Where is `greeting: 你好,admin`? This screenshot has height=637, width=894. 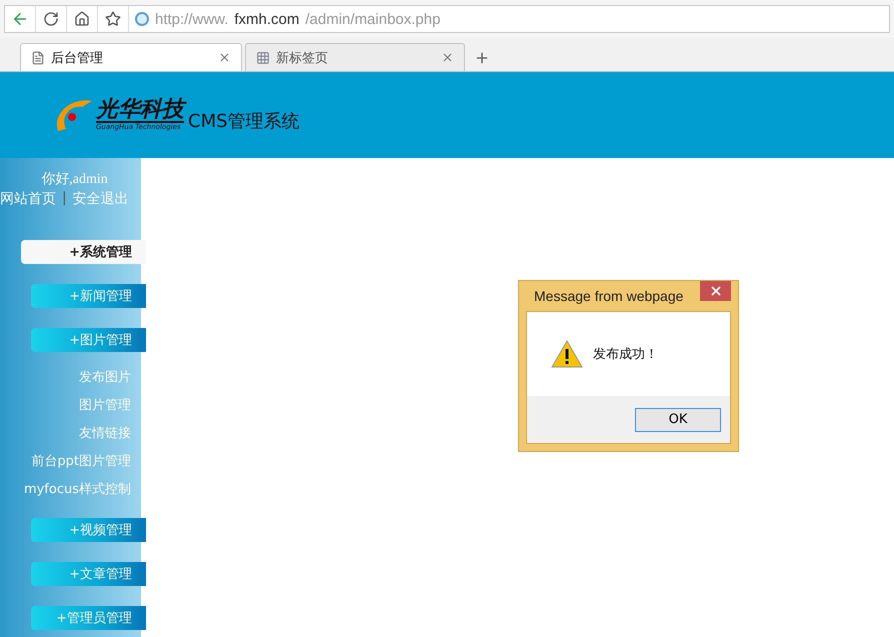
greeting: 你好,admin is located at coordinates (74, 179).